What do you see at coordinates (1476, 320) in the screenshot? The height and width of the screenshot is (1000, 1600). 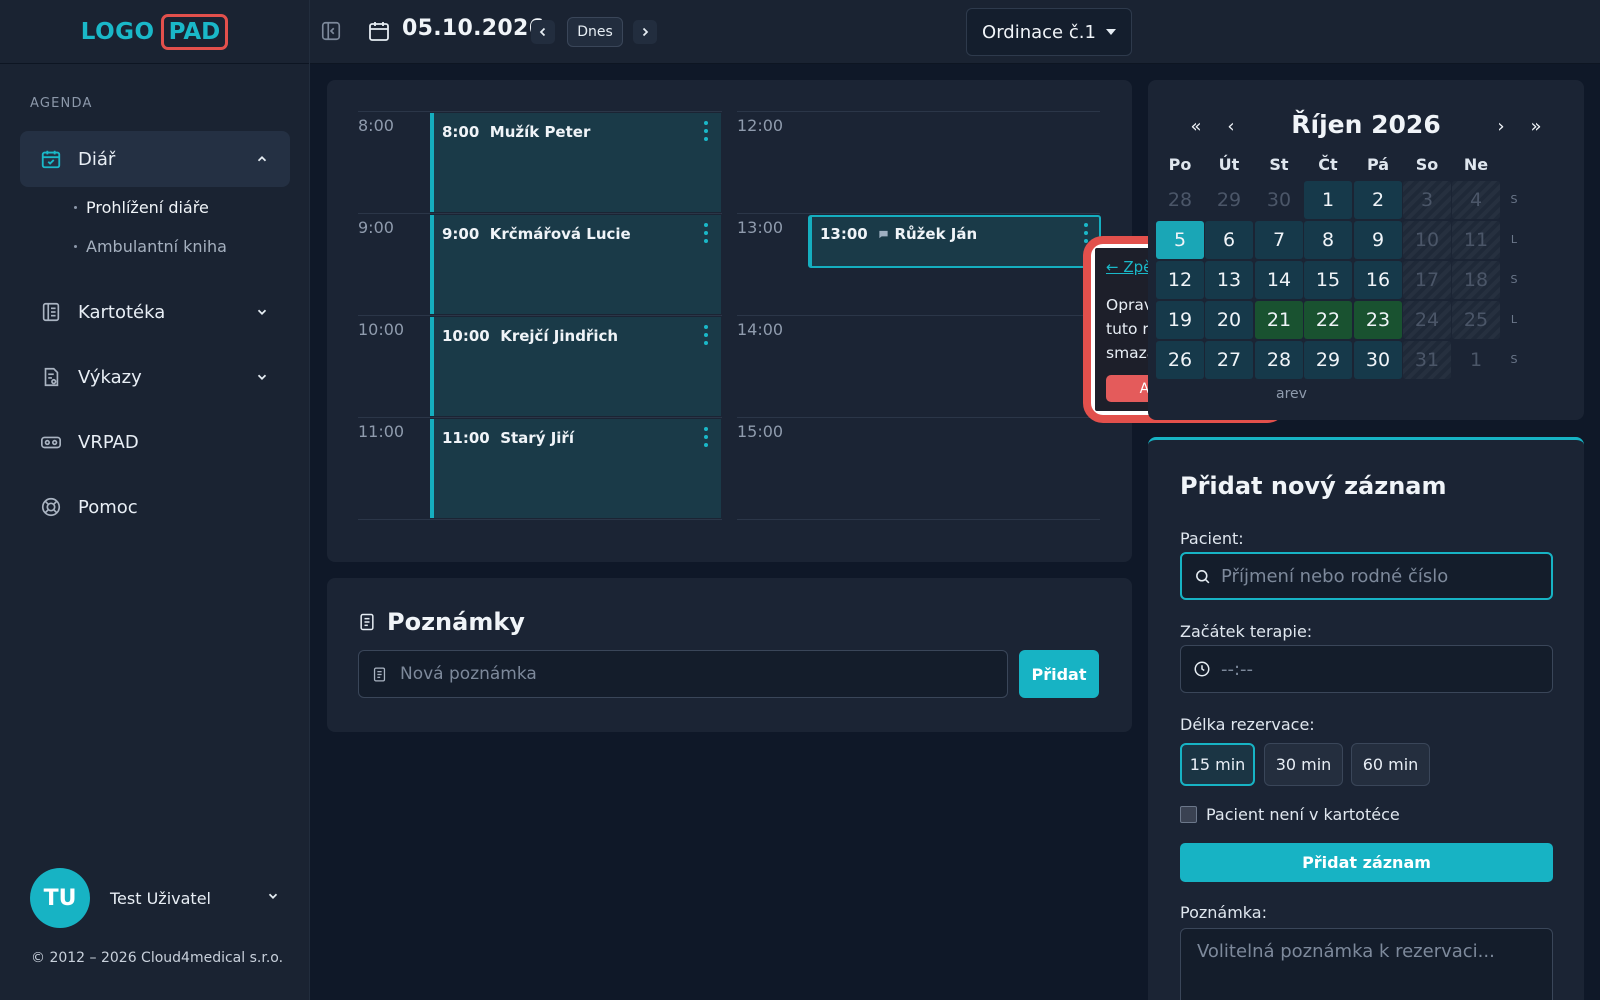 I see `calendar-day: 25` at bounding box center [1476, 320].